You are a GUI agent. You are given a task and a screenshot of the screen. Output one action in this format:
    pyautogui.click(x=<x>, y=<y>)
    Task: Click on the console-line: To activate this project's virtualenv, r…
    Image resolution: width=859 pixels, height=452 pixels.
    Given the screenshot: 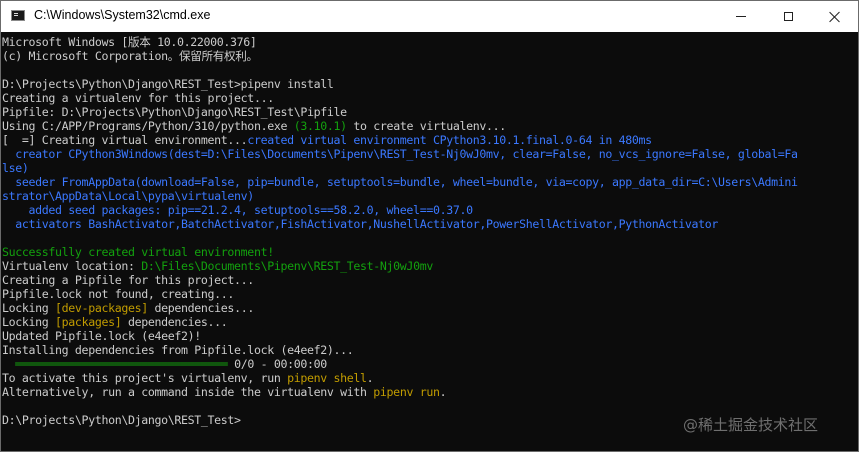 What is the action you would take?
    pyautogui.click(x=188, y=378)
    